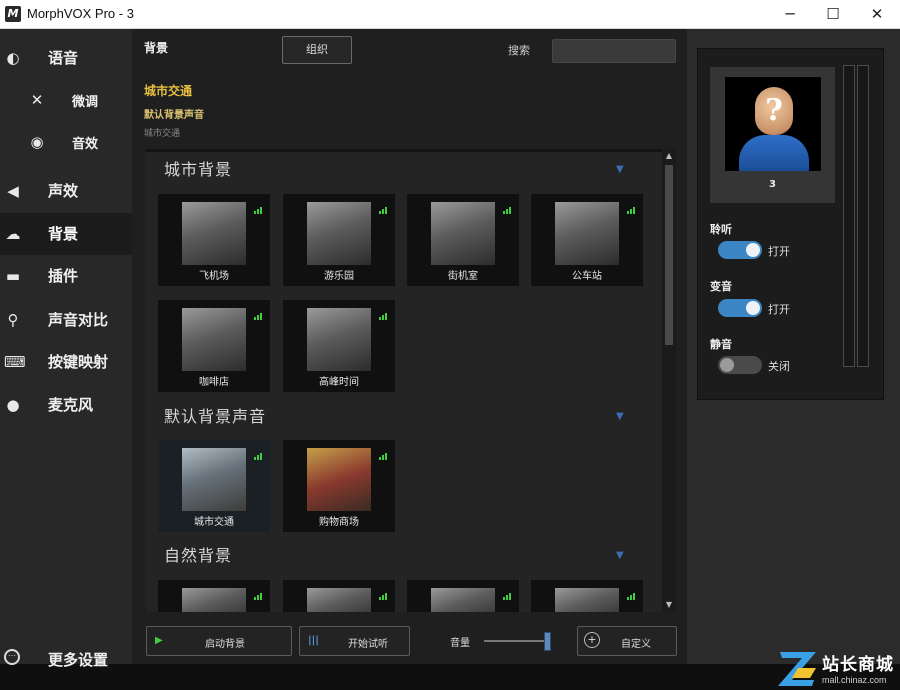  I want to click on sidebar-item-compare: ⚲ 声音对比, so click(66, 320).